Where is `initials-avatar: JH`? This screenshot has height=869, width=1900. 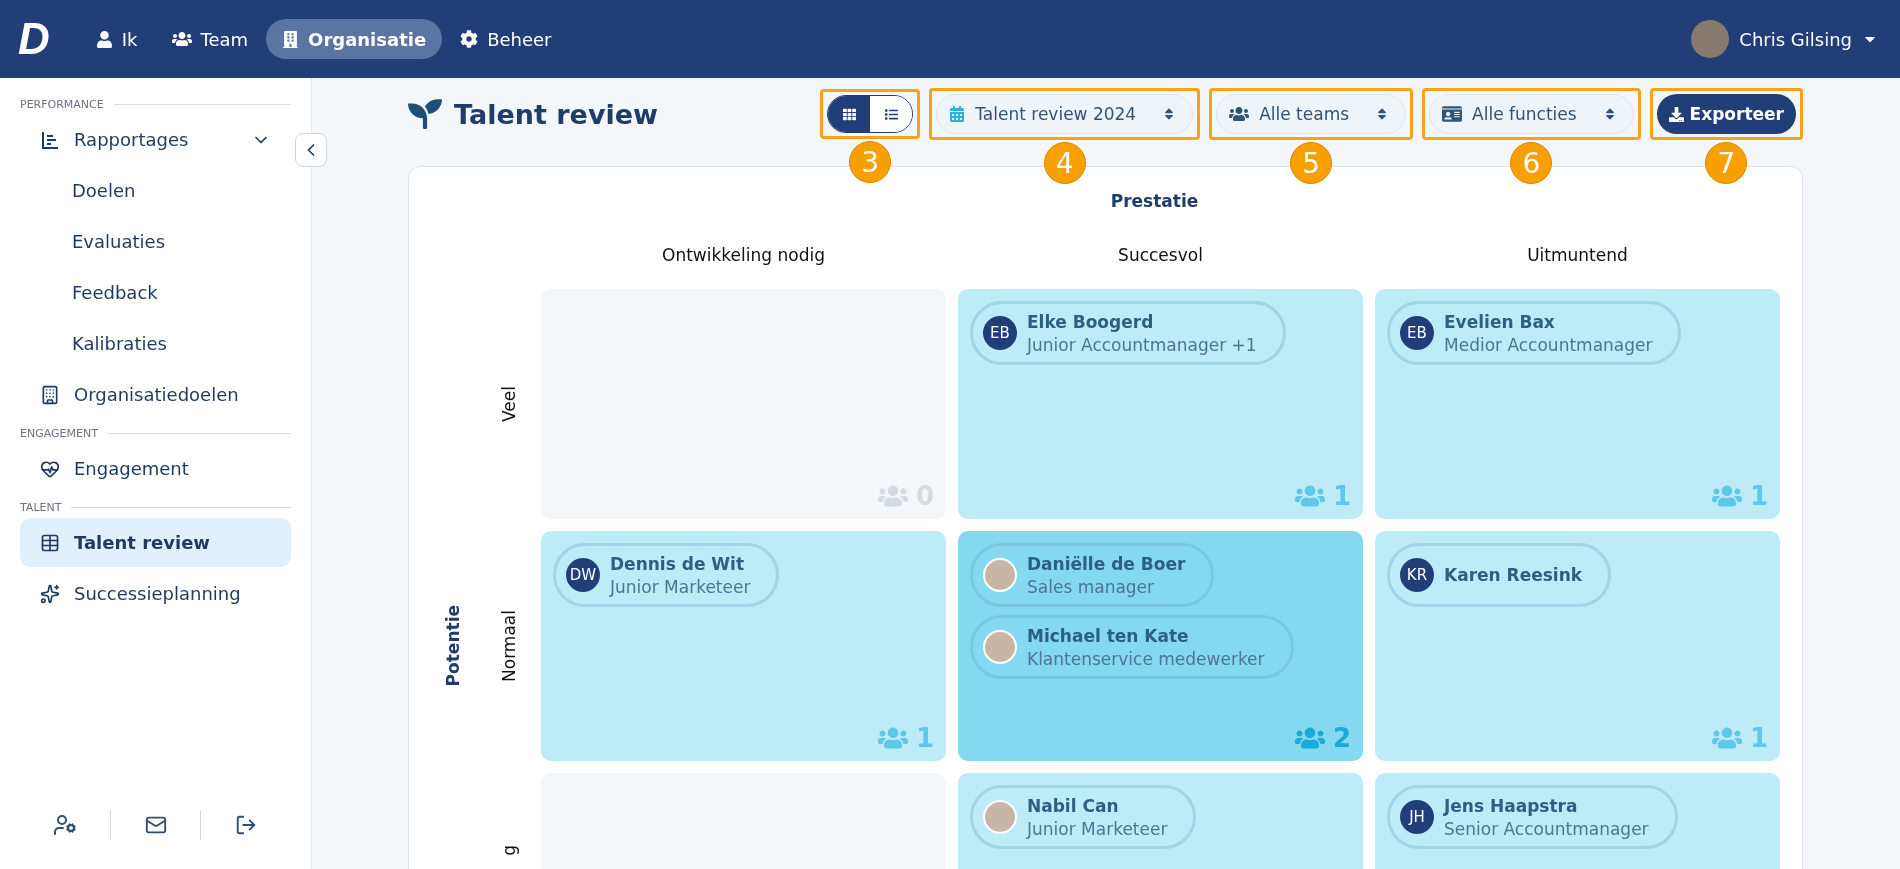 initials-avatar: JH is located at coordinates (1417, 817).